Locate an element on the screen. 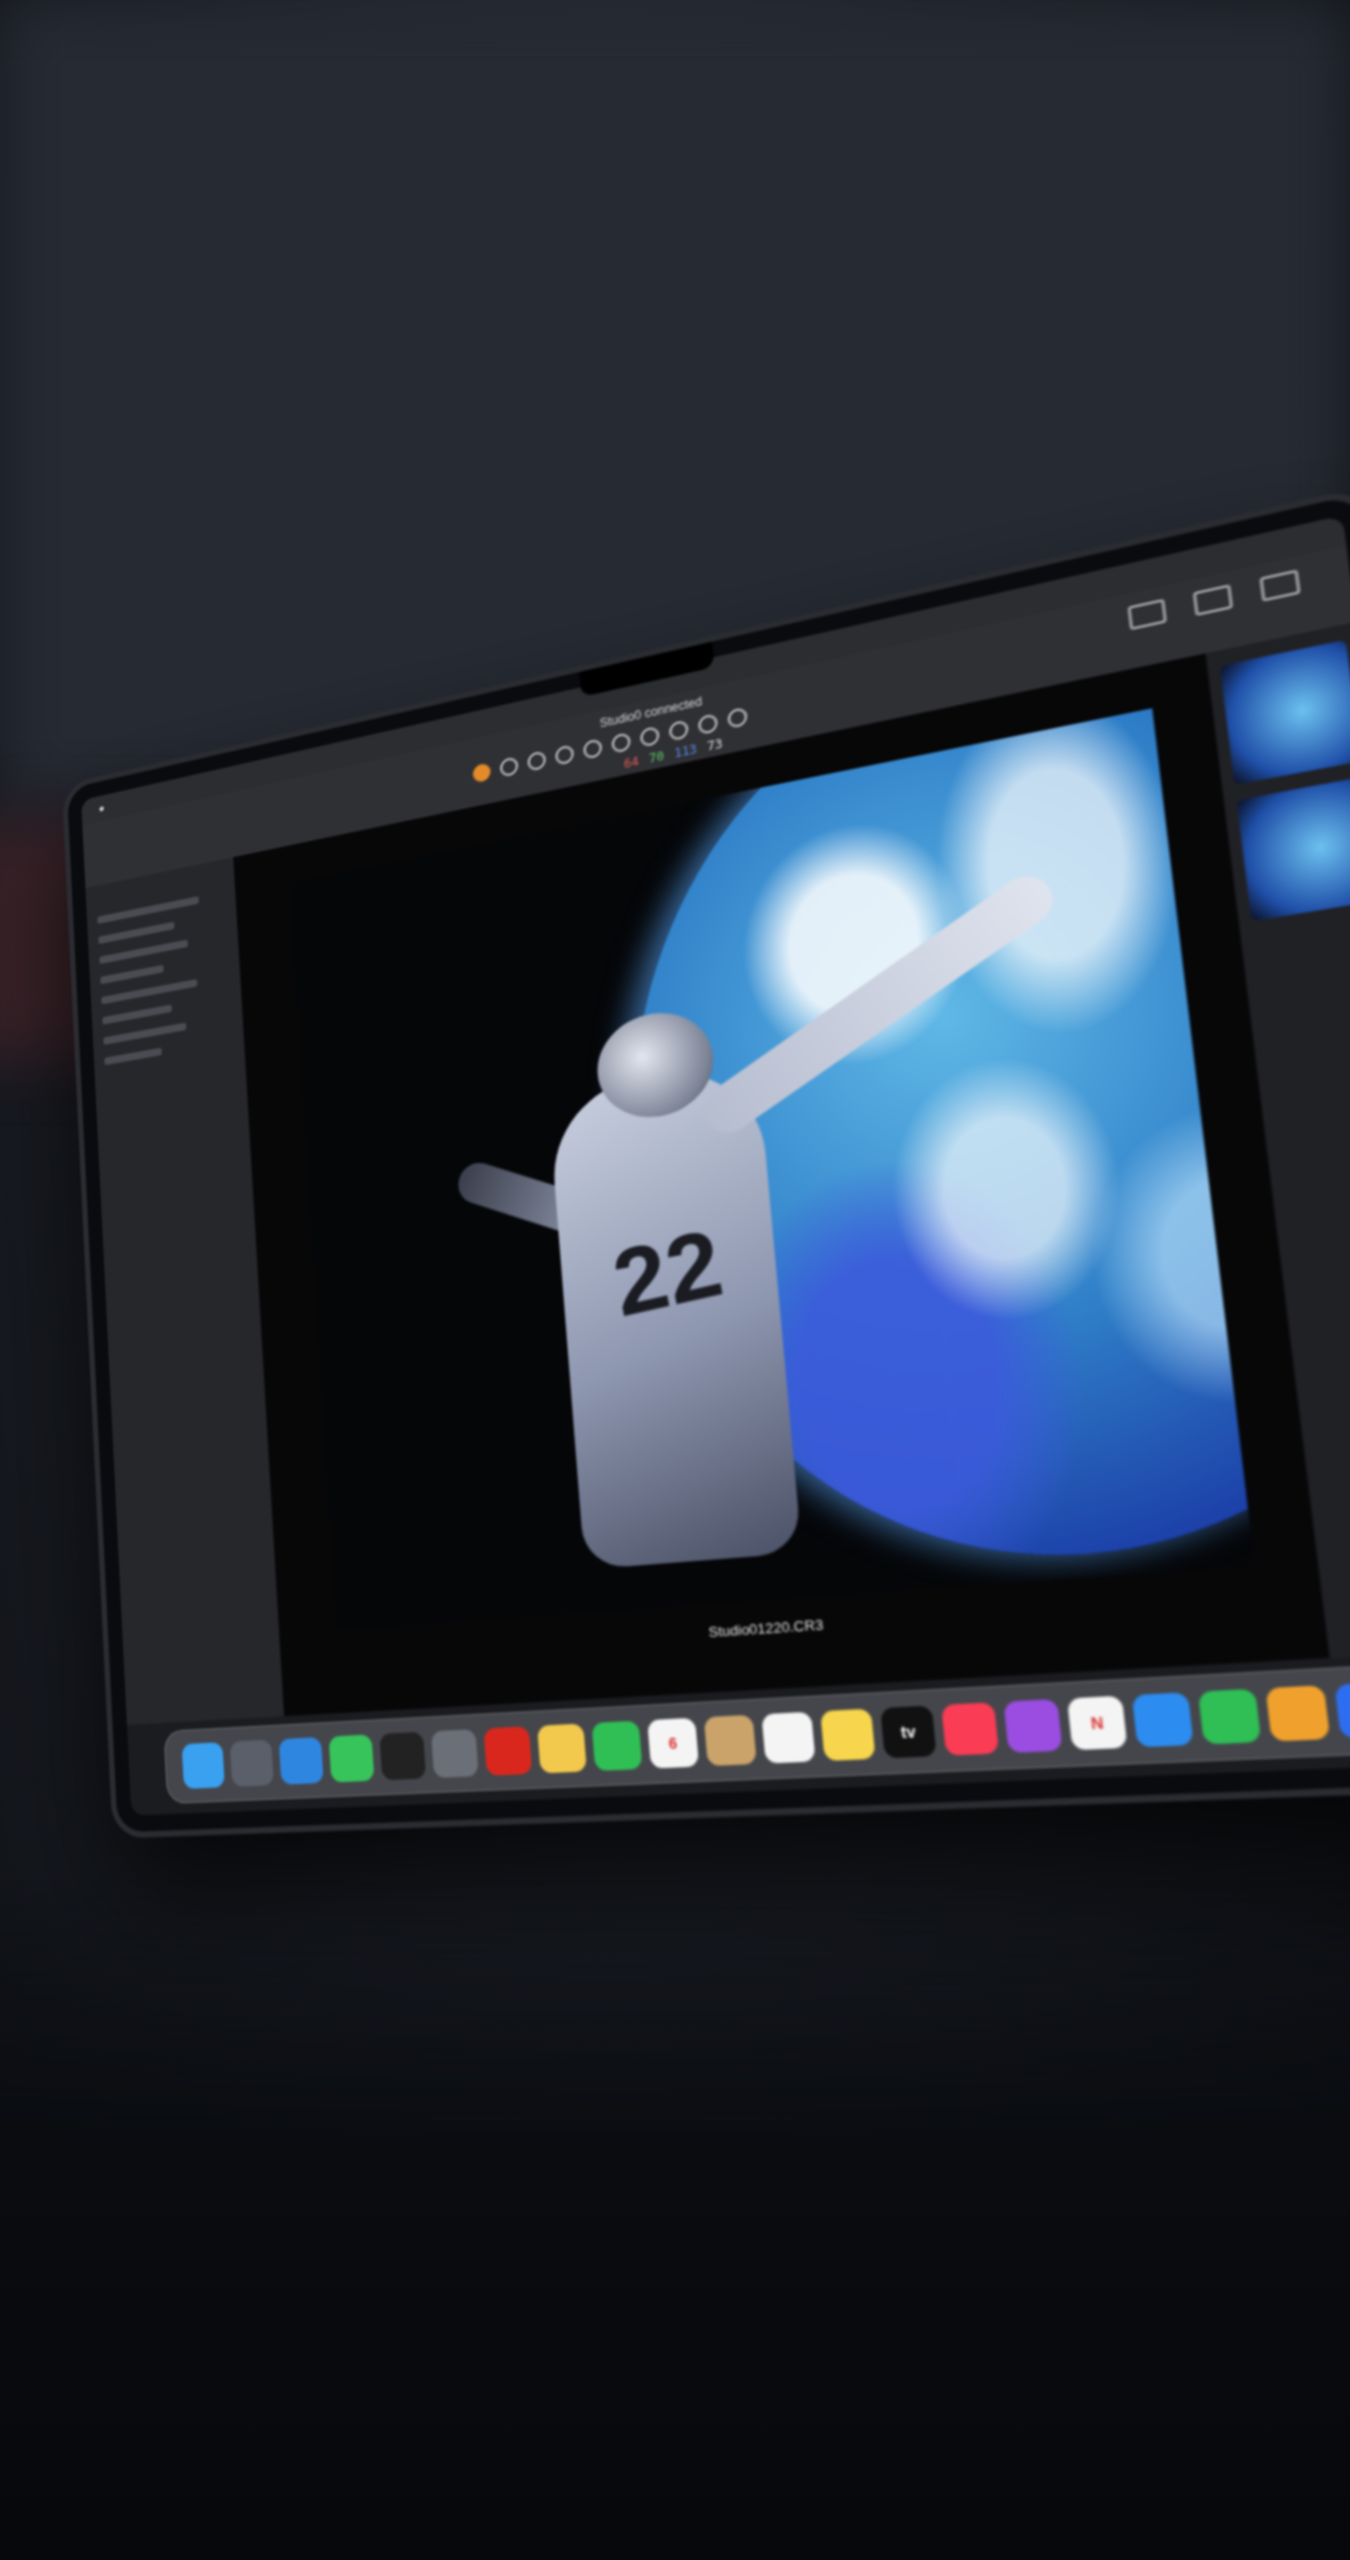  photos-icon is located at coordinates (562, 1748).